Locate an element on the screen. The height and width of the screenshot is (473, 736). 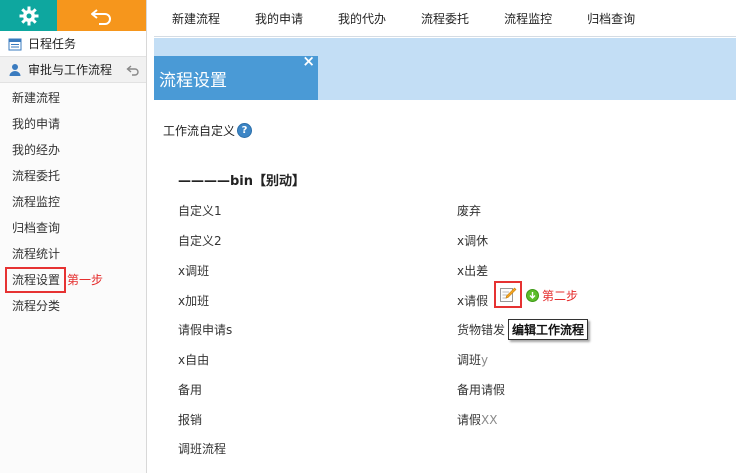
sidebar-item-monitor: 流程监控 is located at coordinates (73, 202).